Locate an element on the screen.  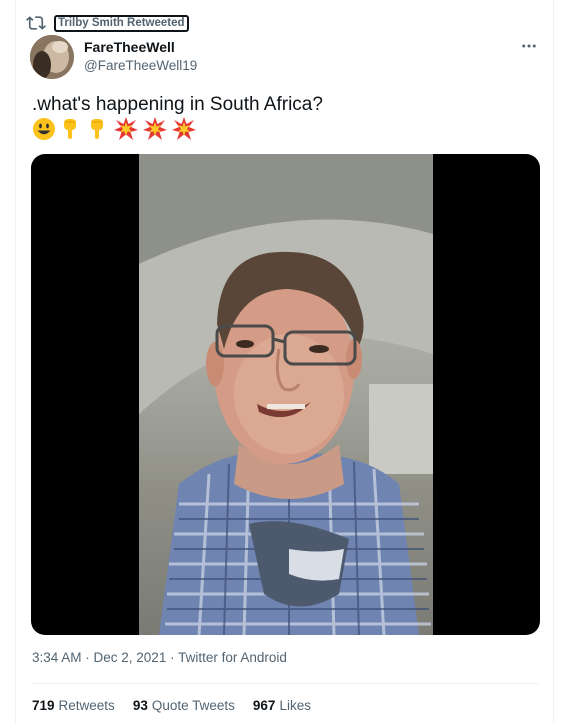
emoji-row is located at coordinates (114, 129).